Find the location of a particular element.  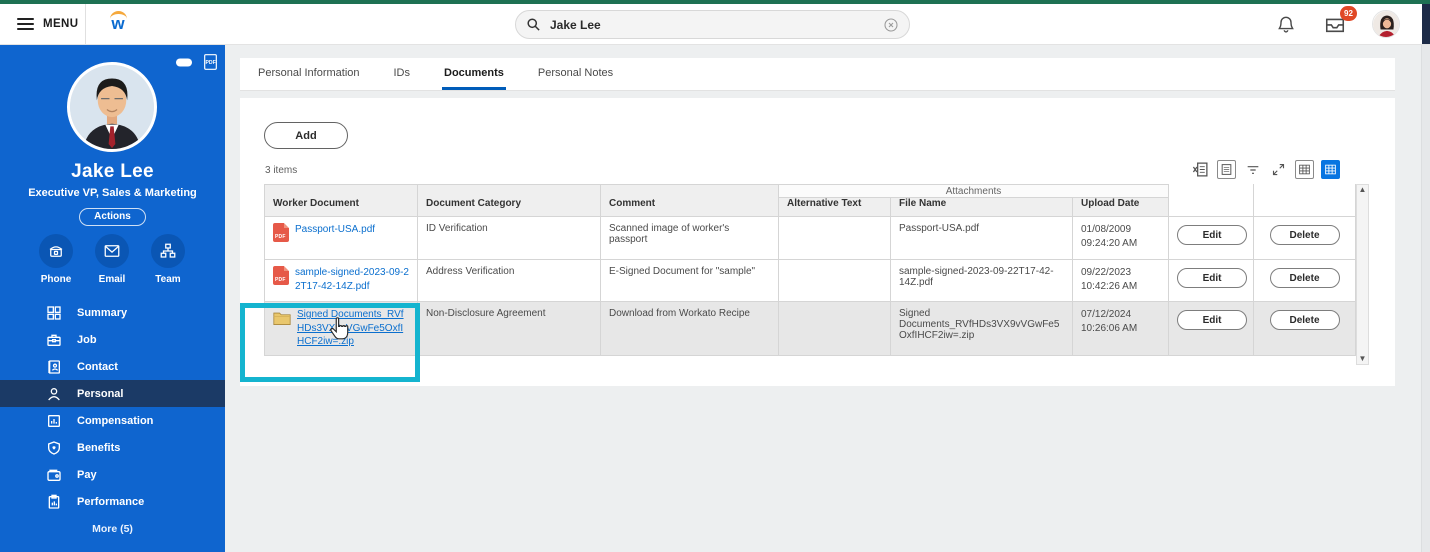

phone-label: Phone is located at coordinates (56, 279).